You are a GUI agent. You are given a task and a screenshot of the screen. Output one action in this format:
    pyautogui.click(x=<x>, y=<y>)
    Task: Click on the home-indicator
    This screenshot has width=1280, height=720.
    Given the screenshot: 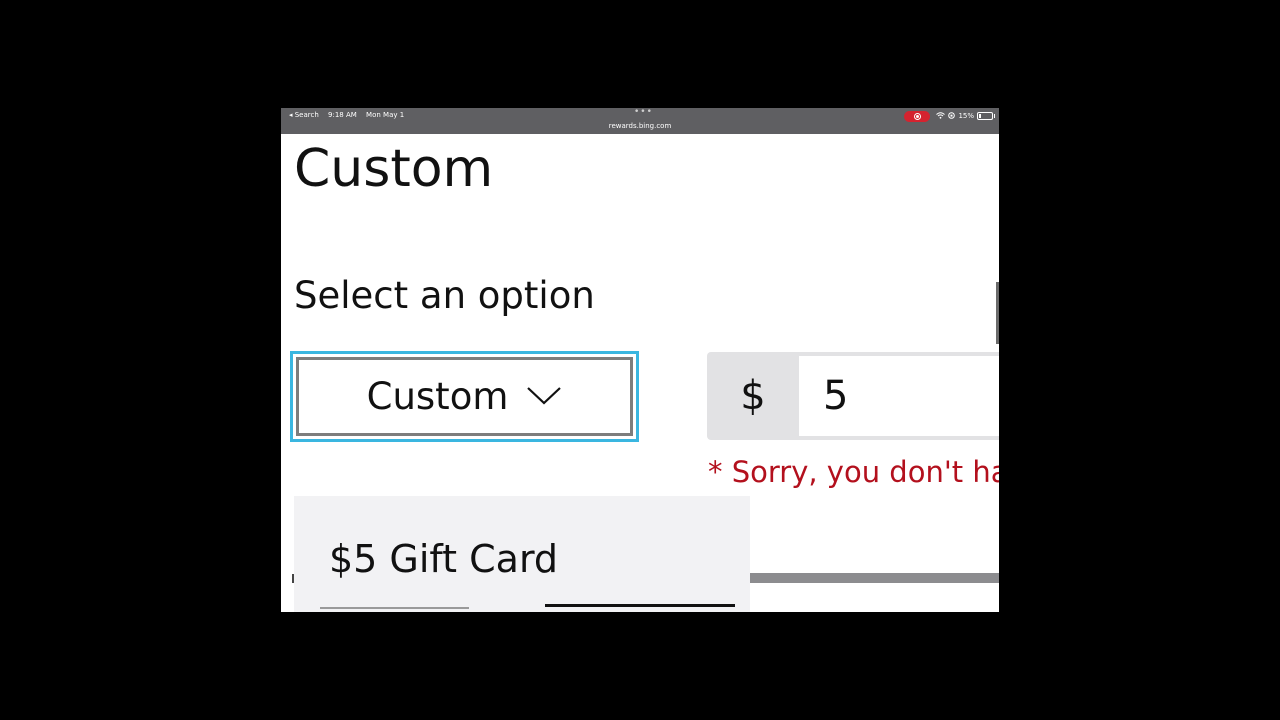 What is the action you would take?
    pyautogui.click(x=640, y=605)
    